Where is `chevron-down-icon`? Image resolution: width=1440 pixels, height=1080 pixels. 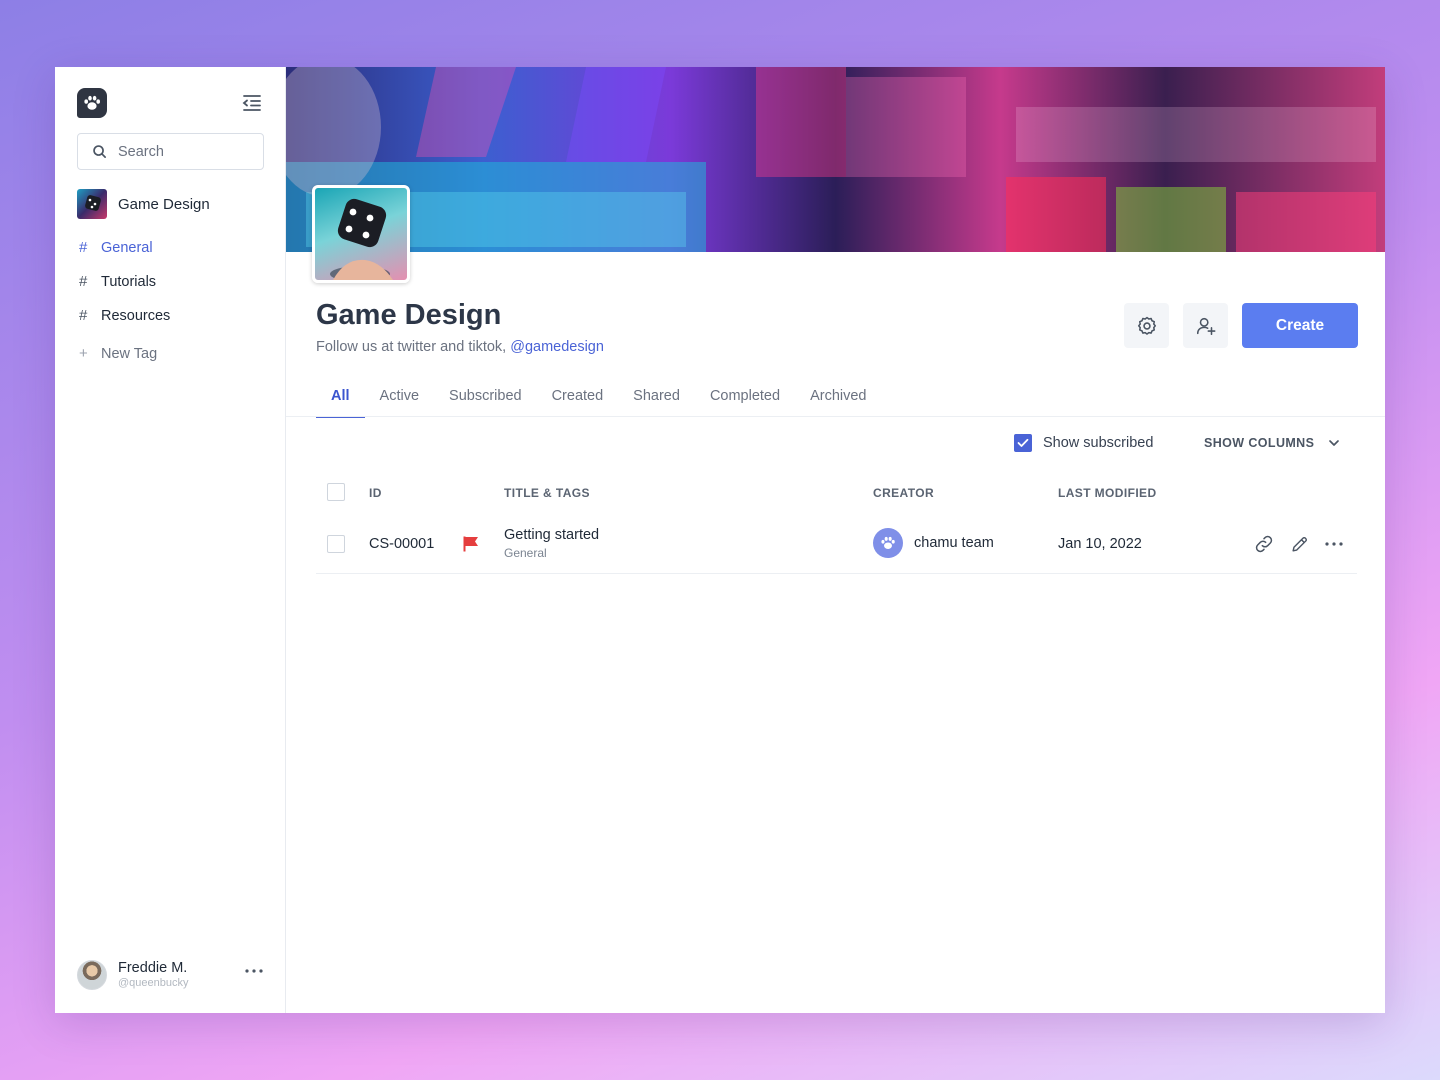
chevron-down-icon is located at coordinates (1334, 443).